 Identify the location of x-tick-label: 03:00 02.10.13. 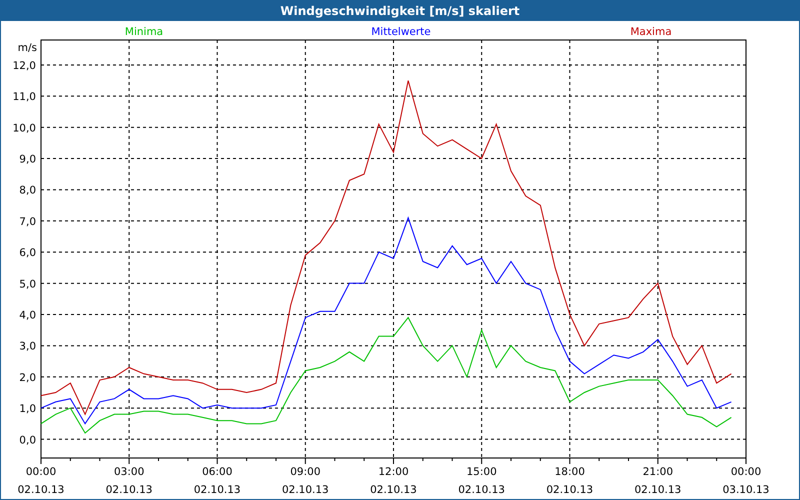
(129, 481).